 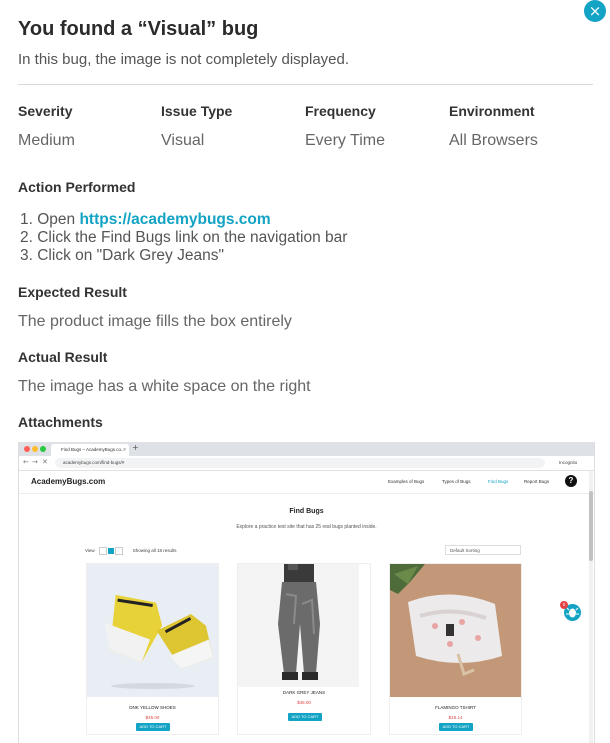 I want to click on dark-grey-jeans-image, so click(x=299, y=621).